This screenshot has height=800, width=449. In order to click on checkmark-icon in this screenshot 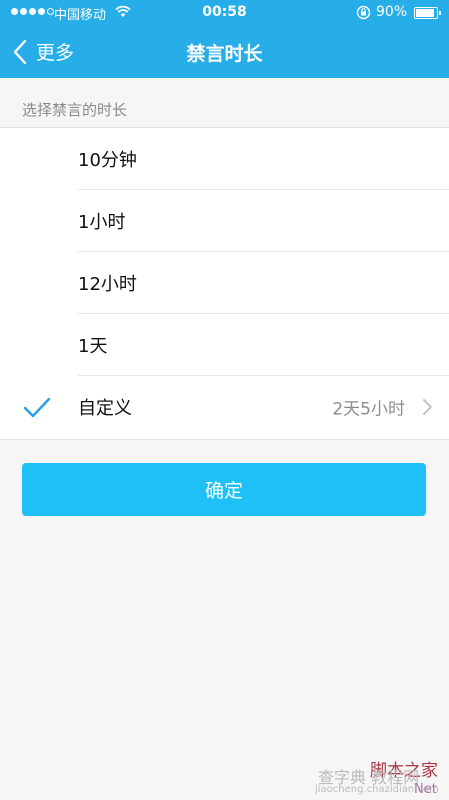, I will do `click(37, 407)`.